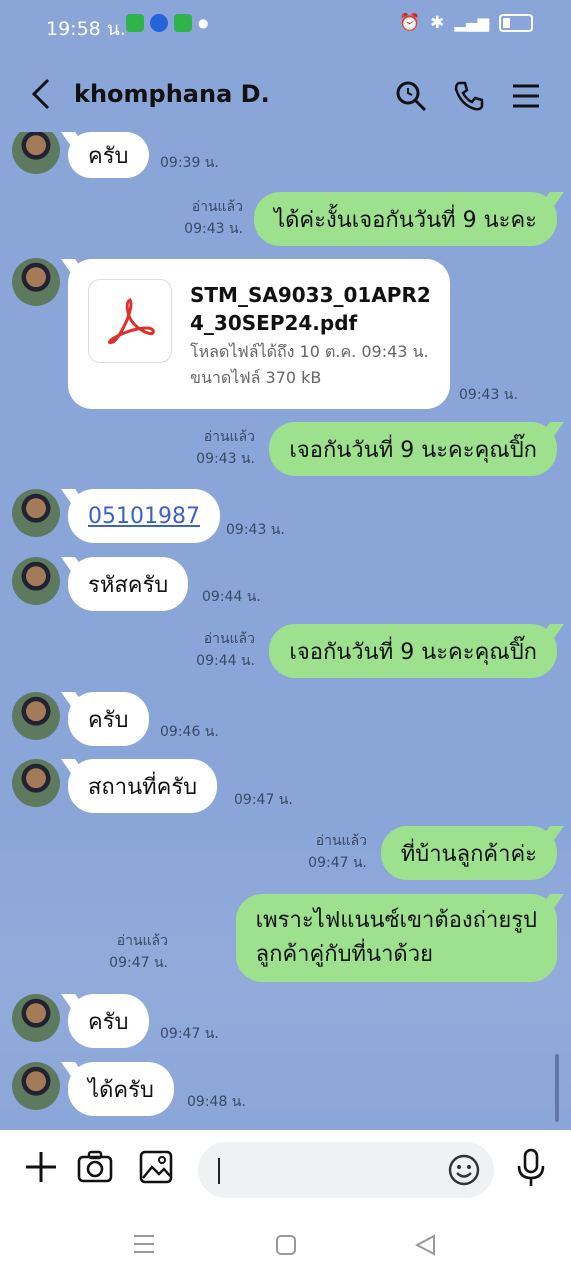 The image size is (571, 1280). Describe the element at coordinates (216, 1102) in the screenshot. I see `message-time: 09:48 น.` at that location.